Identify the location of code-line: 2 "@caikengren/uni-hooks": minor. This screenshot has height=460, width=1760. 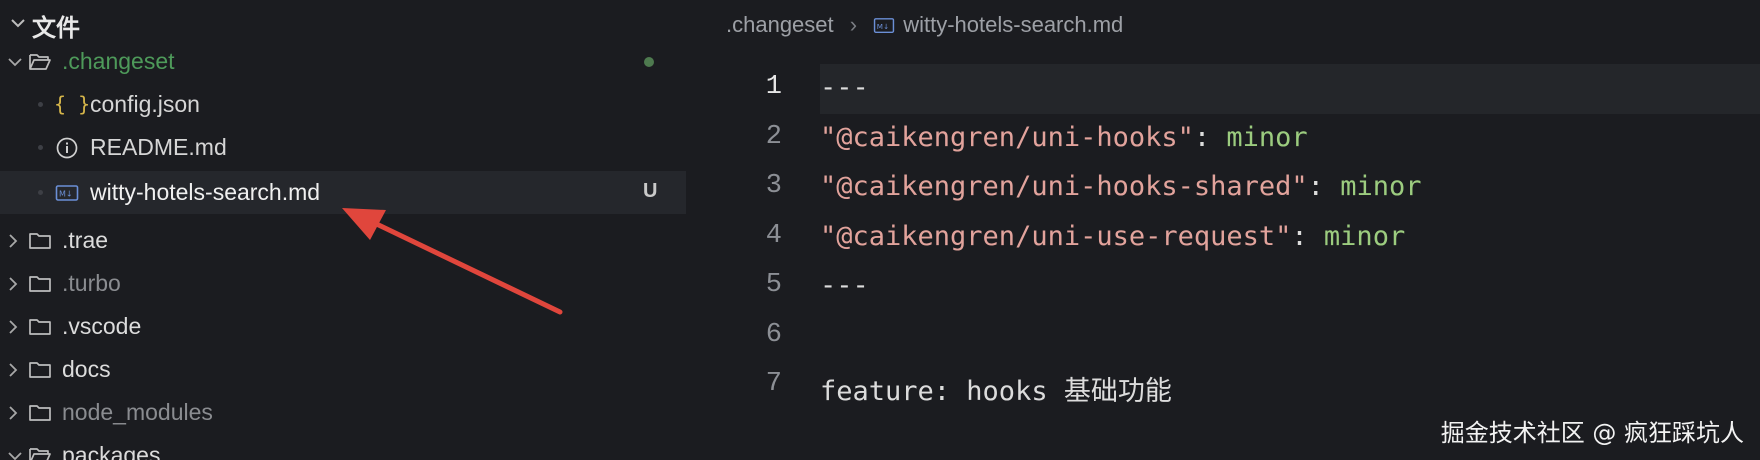
(1223, 139).